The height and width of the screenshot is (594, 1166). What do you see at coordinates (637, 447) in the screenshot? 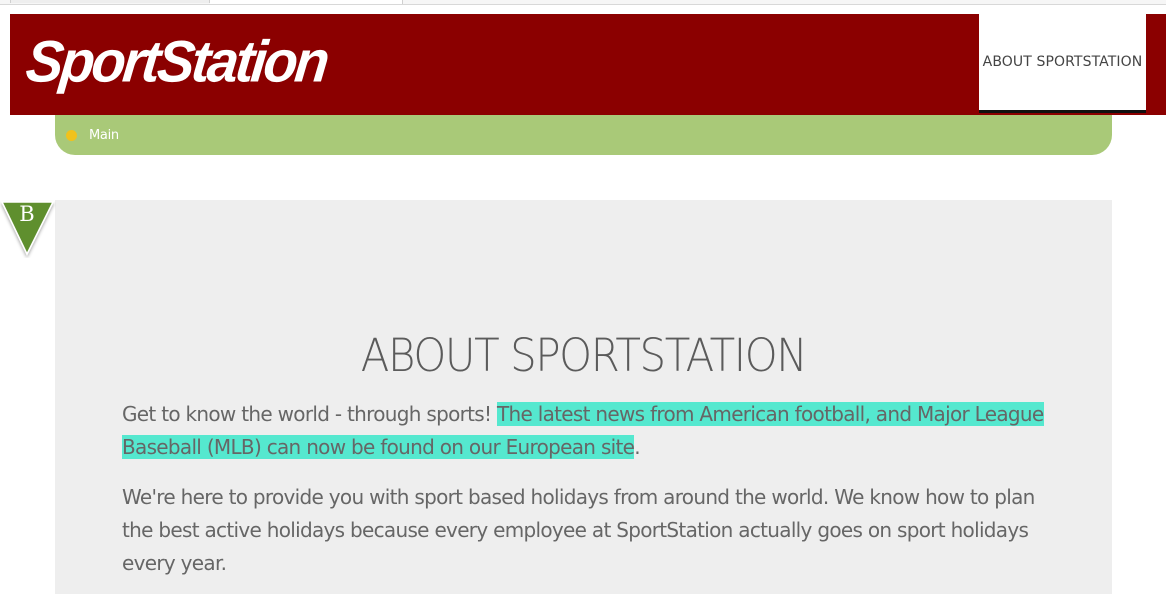
I see `intro-end: .` at bounding box center [637, 447].